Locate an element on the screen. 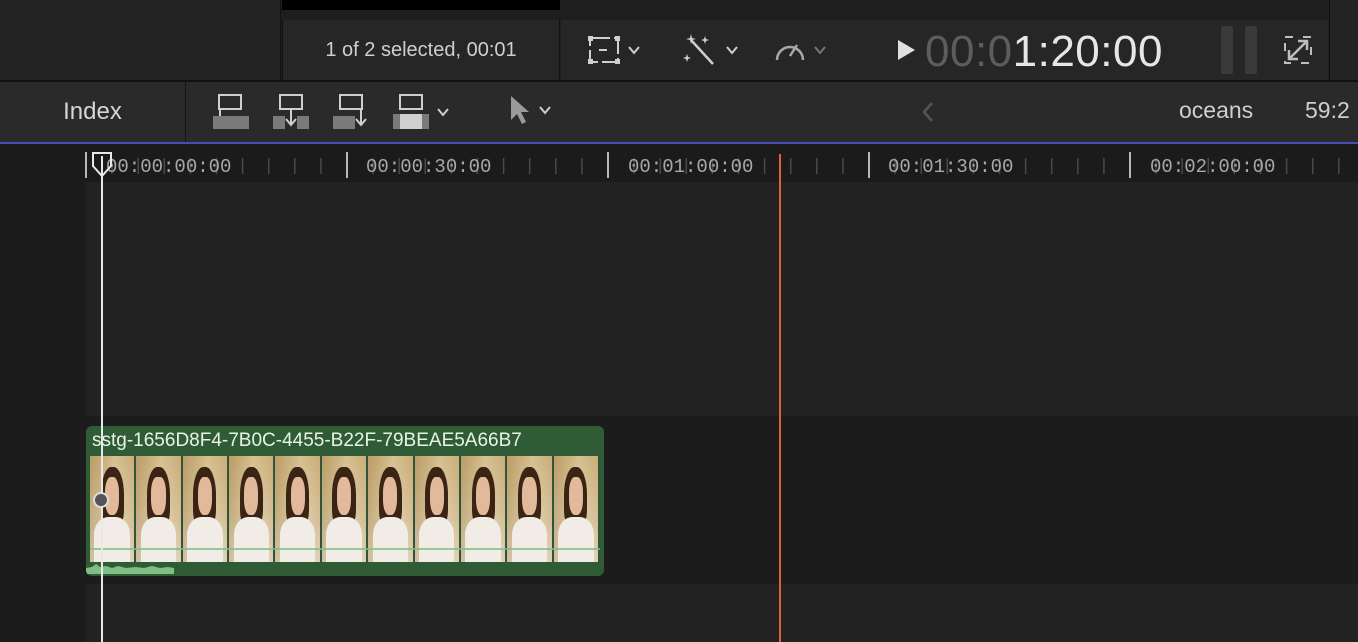 This screenshot has width=1358, height=642. play-button is located at coordinates (906, 50).